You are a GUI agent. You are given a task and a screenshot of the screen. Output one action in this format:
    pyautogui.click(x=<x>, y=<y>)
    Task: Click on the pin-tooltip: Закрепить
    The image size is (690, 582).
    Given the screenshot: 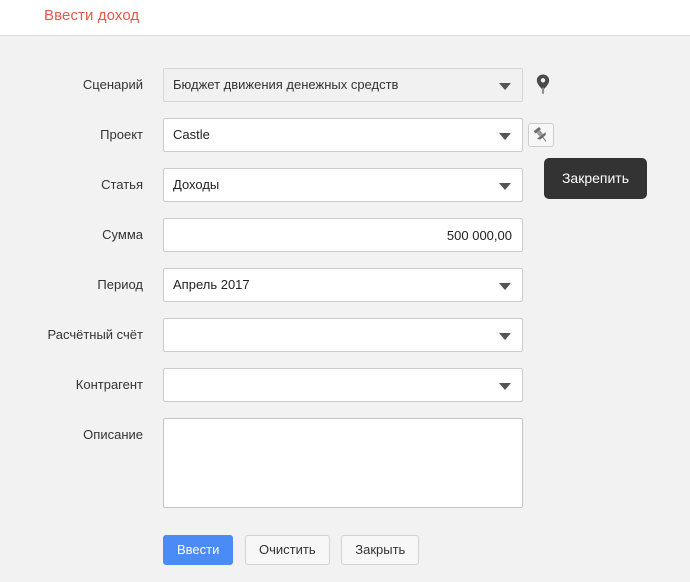 What is the action you would take?
    pyautogui.click(x=595, y=178)
    